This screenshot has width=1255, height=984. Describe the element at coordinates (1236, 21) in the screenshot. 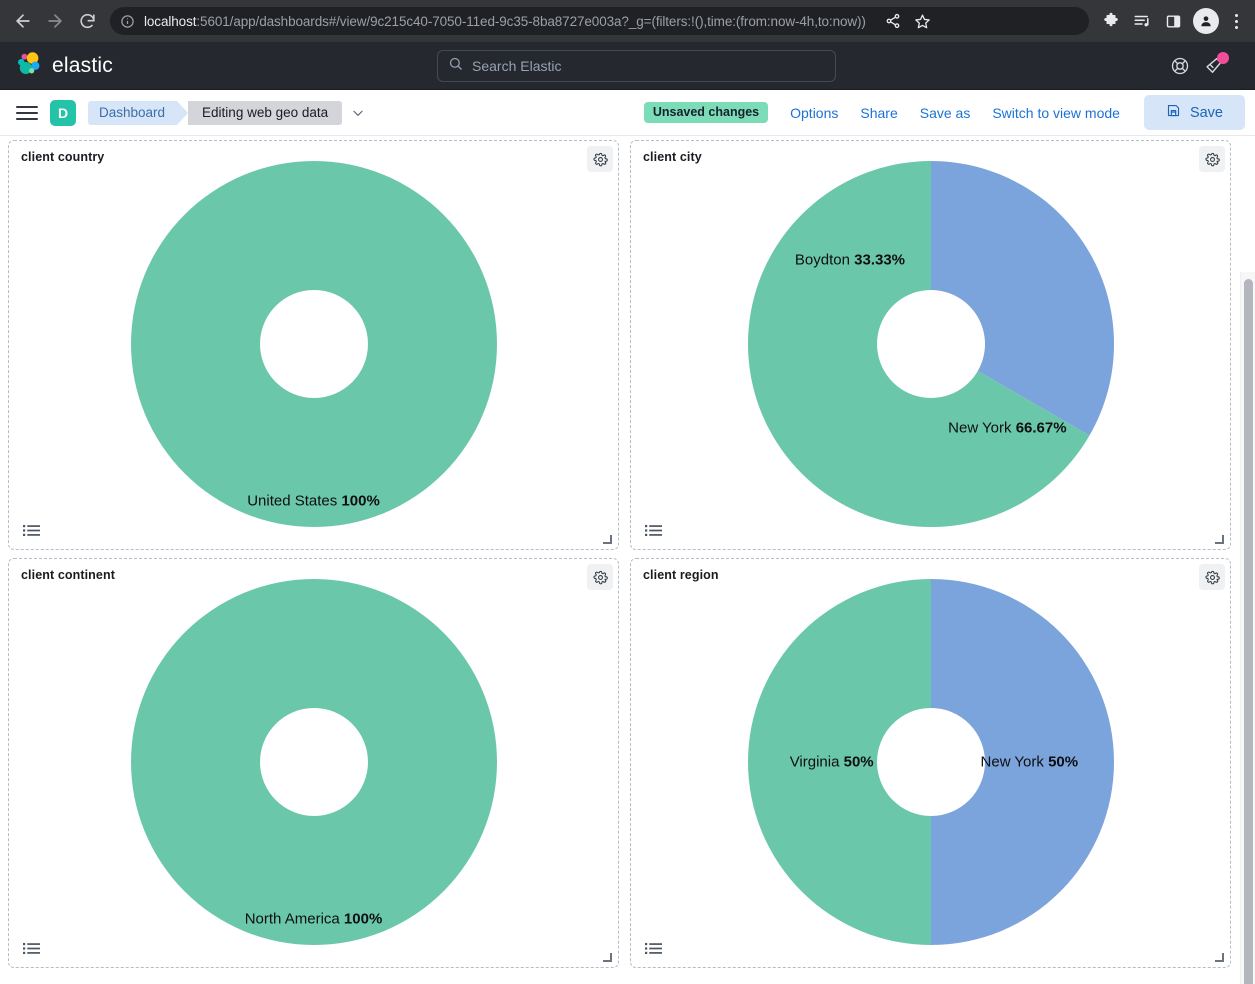

I see `browser-menu-icon` at that location.